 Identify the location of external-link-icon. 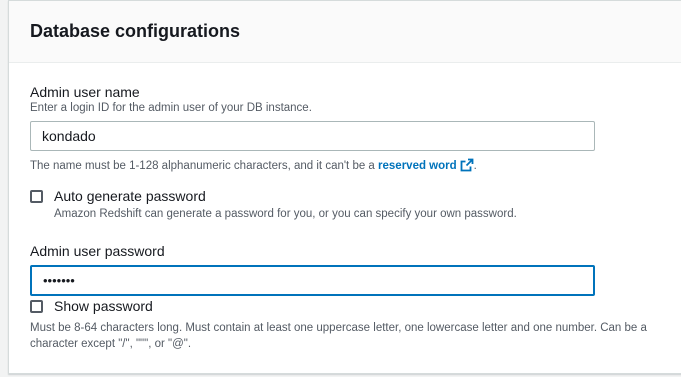
(467, 165).